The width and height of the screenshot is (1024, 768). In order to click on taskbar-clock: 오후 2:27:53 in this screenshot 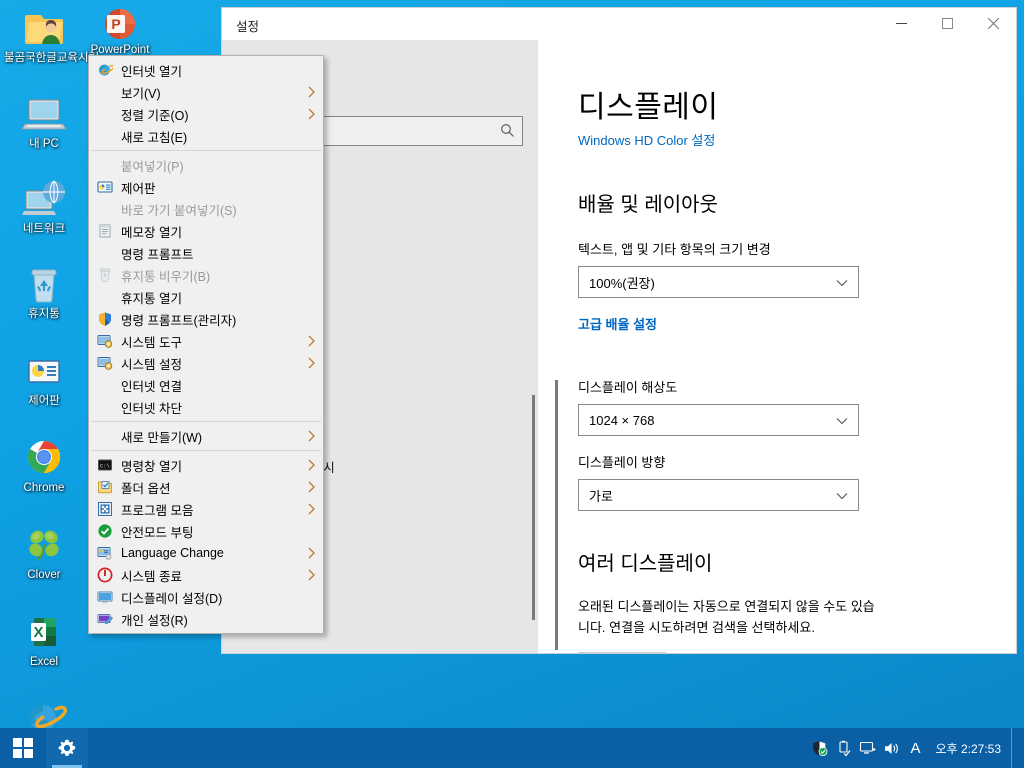, I will do `click(969, 748)`.